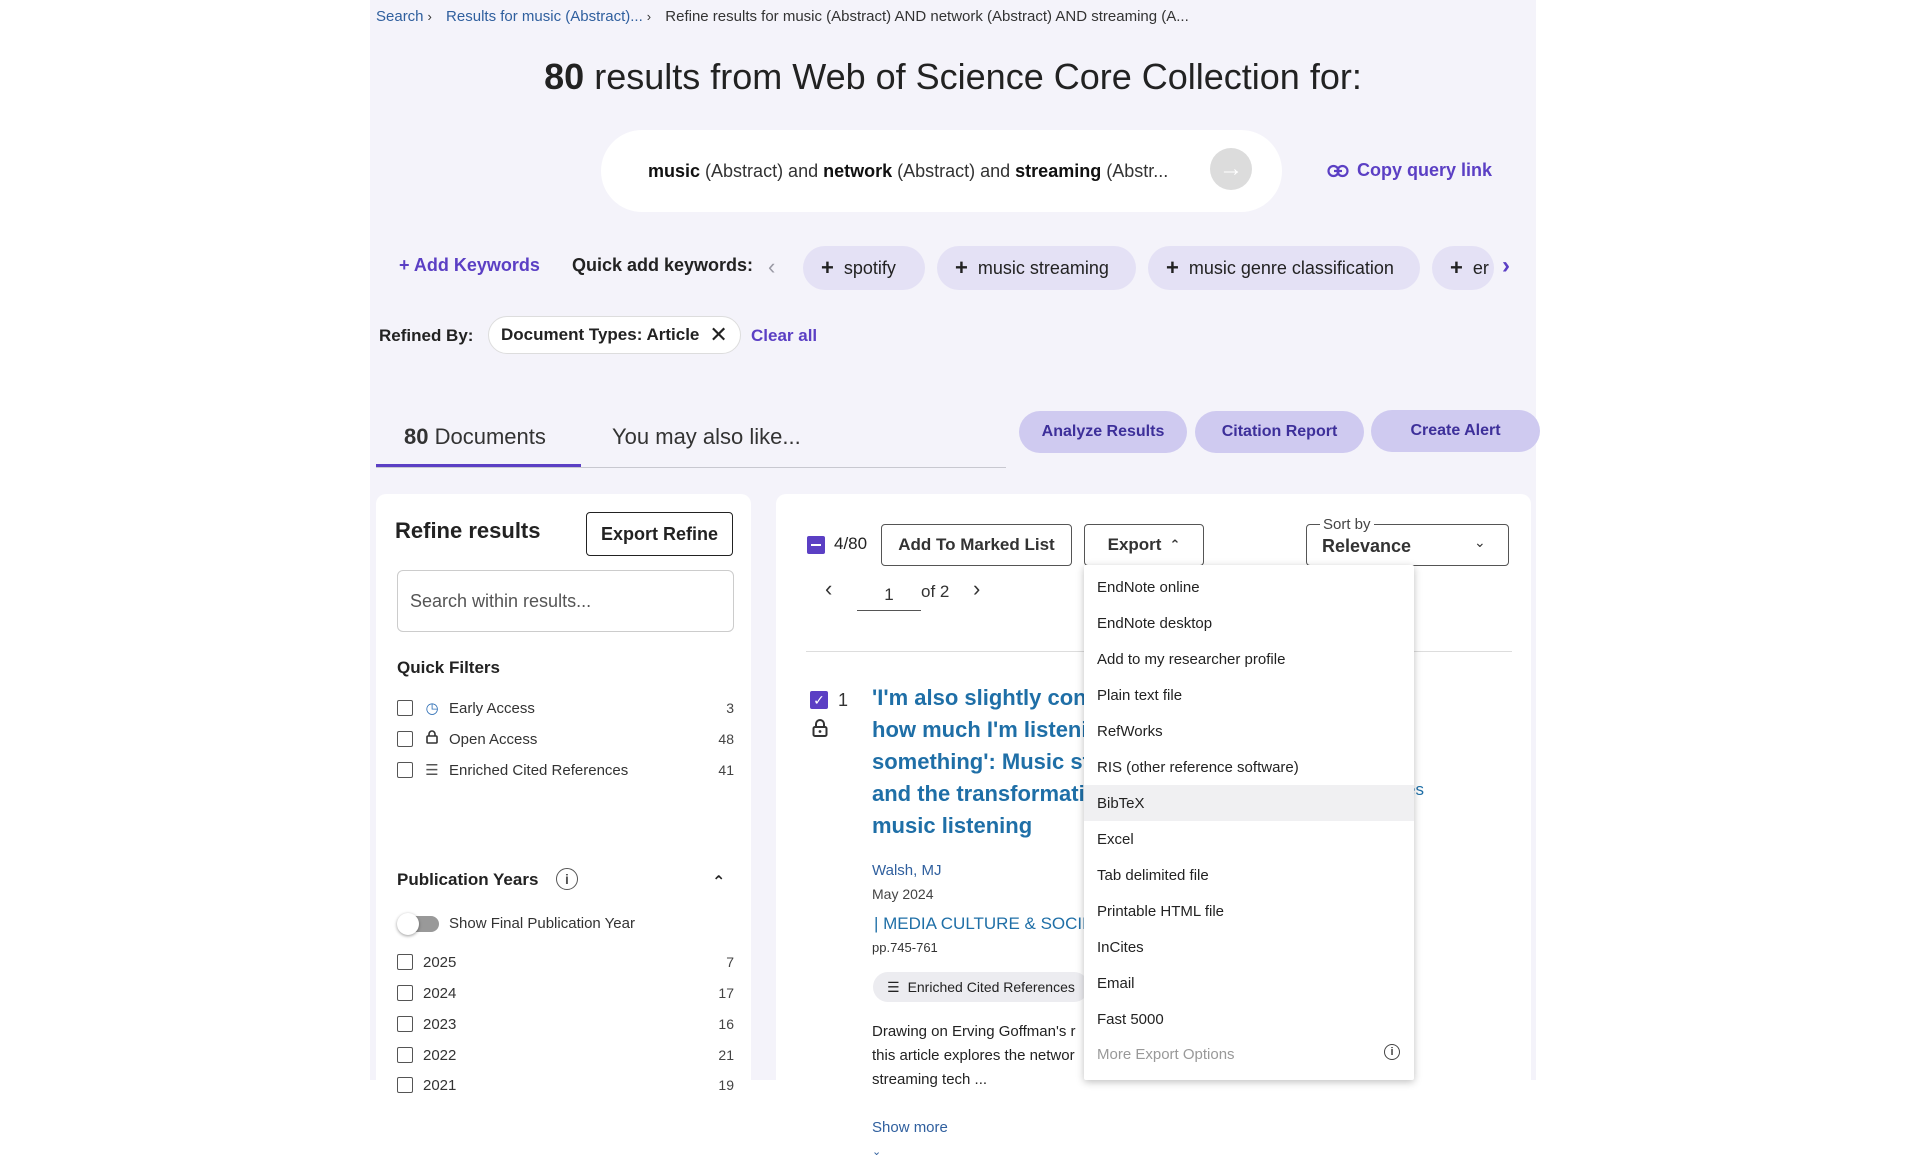 This screenshot has width=1920, height=1164. I want to click on record-number: 1, so click(843, 700).